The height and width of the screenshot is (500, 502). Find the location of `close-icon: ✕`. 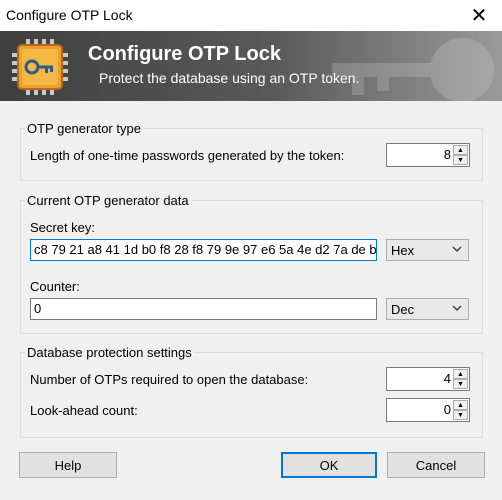

close-icon: ✕ is located at coordinates (479, 15).